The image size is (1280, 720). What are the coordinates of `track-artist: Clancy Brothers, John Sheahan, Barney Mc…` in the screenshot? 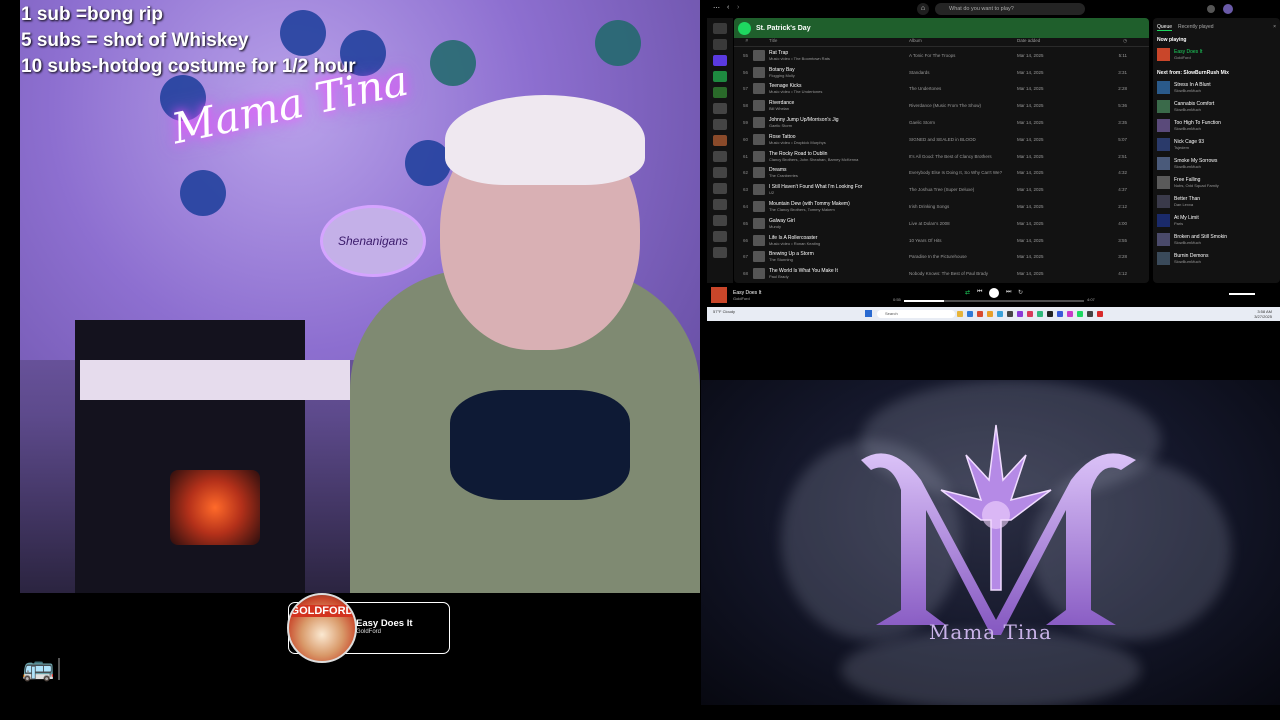 It's located at (839, 159).